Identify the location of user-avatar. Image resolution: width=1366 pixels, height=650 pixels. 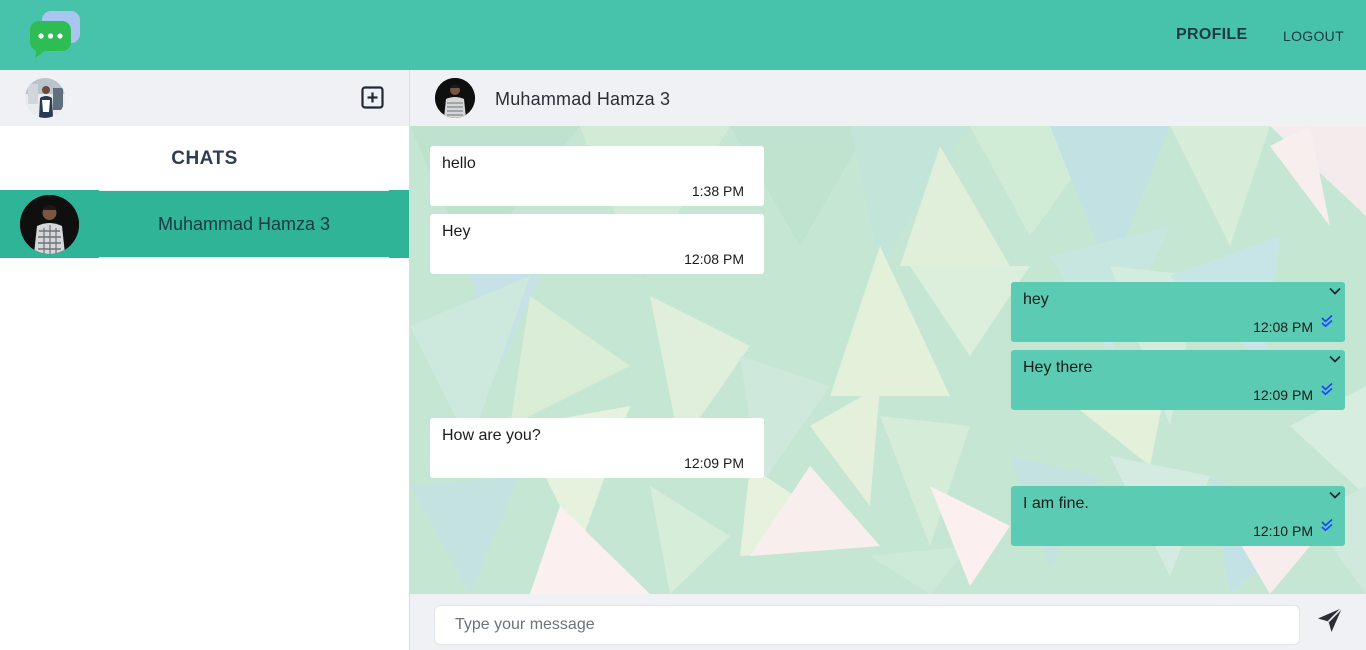
(45, 98).